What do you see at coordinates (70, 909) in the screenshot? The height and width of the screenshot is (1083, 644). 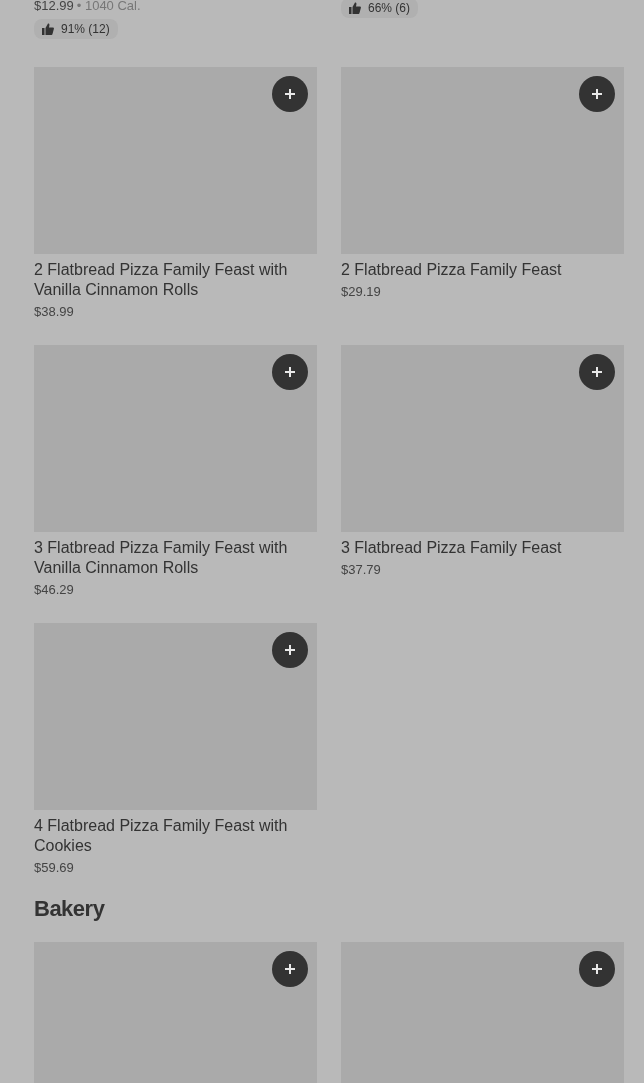 I see `section-heading: Bakery` at bounding box center [70, 909].